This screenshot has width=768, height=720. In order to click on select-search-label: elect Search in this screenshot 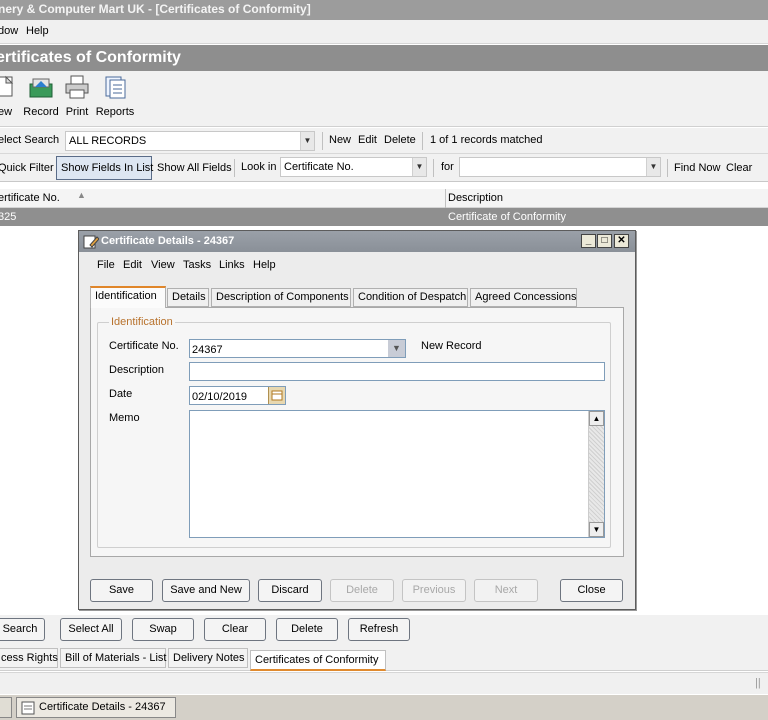, I will do `click(30, 140)`.